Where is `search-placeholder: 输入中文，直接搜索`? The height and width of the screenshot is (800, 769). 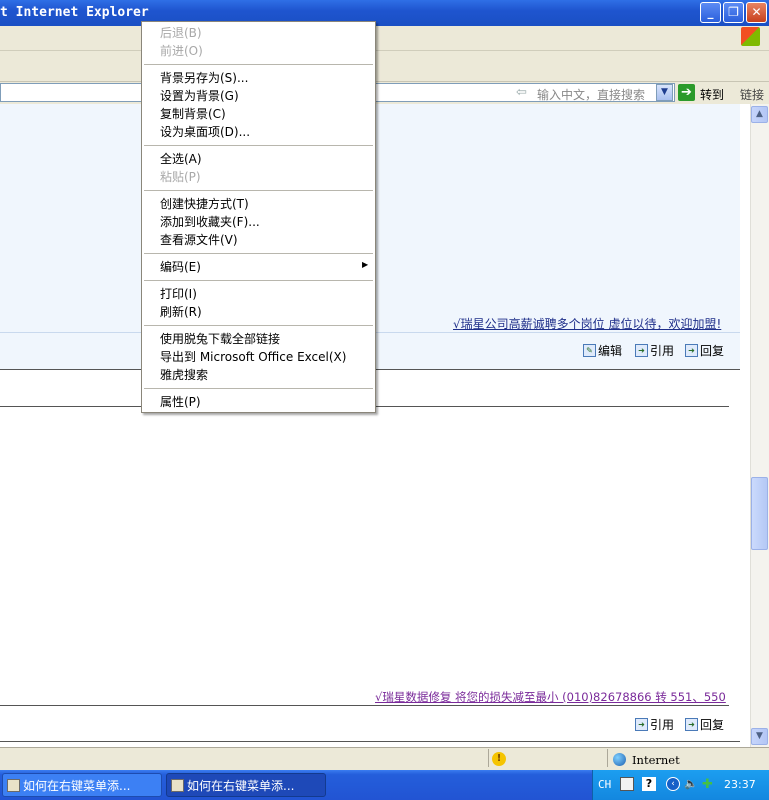 search-placeholder: 输入中文，直接搜索 is located at coordinates (591, 95).